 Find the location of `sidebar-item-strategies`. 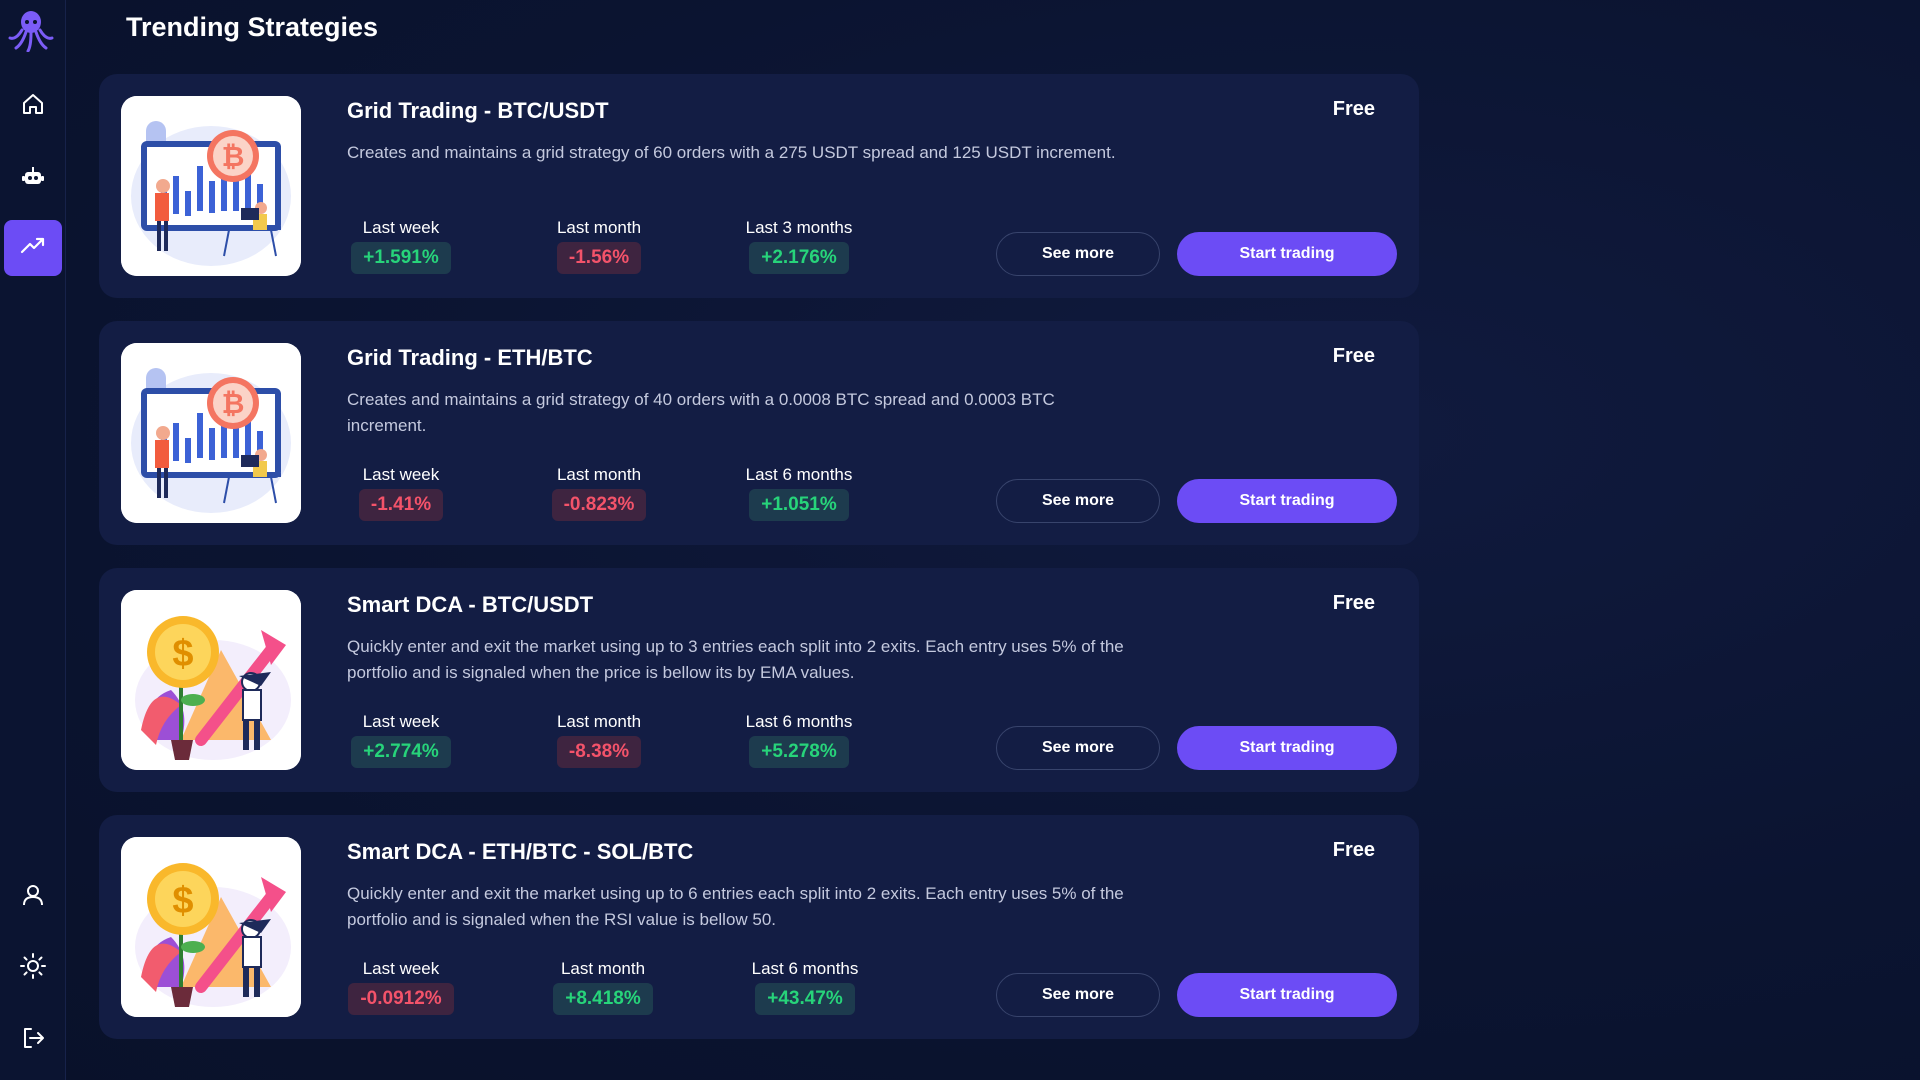

sidebar-item-strategies is located at coordinates (33, 248).